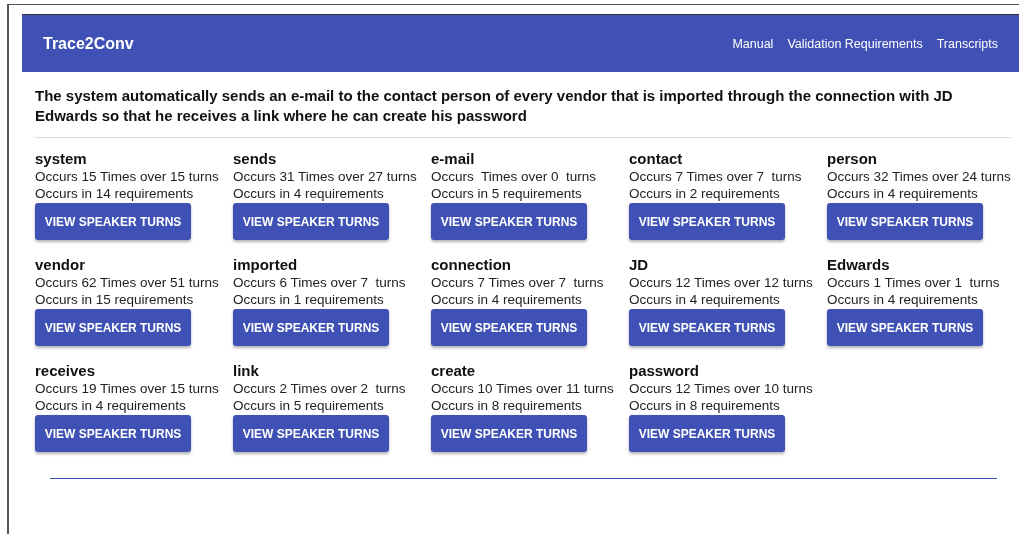 This screenshot has height=535, width=1019. Describe the element at coordinates (309, 299) in the screenshot. I see `requirement-count: Occurs in 1 requirements` at that location.